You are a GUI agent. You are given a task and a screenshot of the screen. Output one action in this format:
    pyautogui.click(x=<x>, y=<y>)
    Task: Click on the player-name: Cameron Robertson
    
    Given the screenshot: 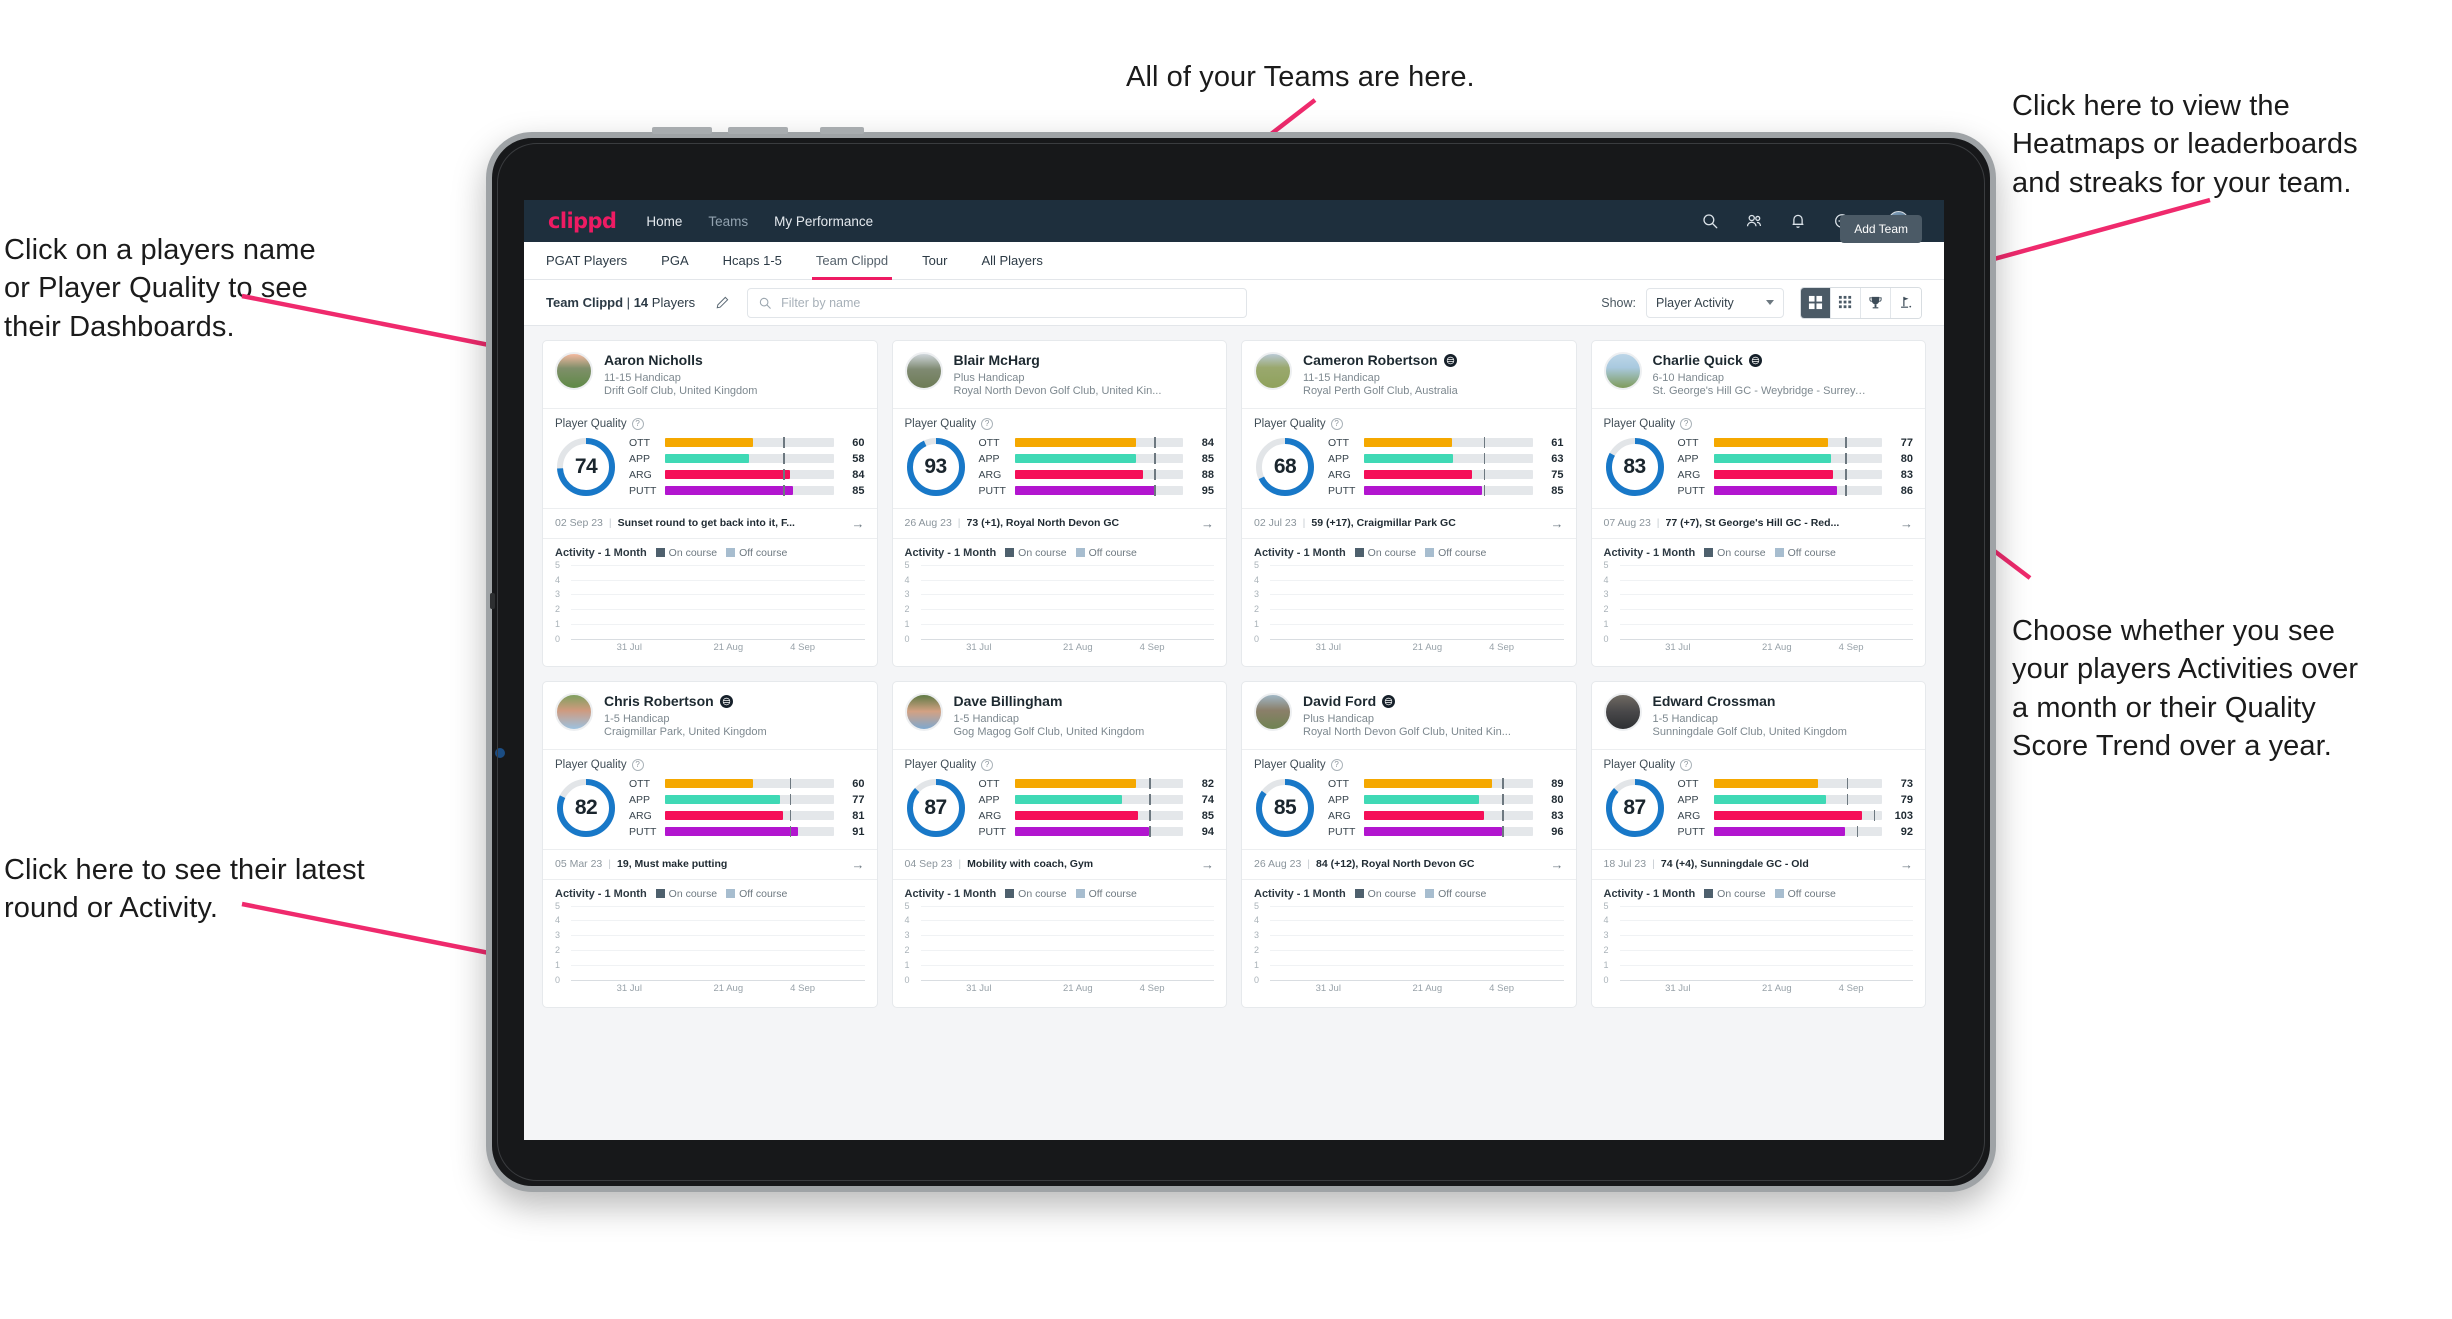 What is the action you would take?
    pyautogui.click(x=1370, y=360)
    